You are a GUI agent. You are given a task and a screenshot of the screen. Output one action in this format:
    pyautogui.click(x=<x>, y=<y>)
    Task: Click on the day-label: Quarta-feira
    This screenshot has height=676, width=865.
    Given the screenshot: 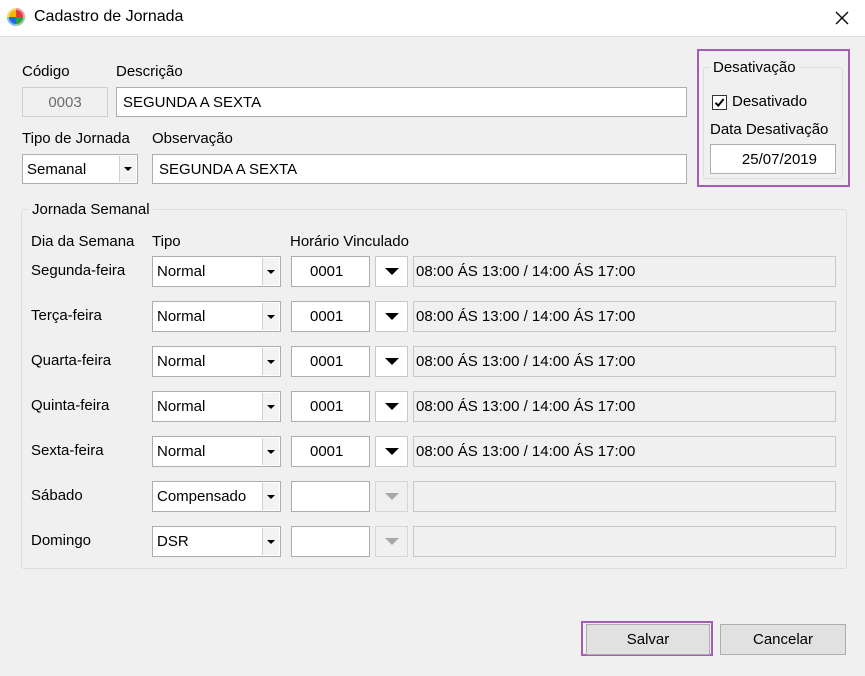 What is the action you would take?
    pyautogui.click(x=71, y=360)
    